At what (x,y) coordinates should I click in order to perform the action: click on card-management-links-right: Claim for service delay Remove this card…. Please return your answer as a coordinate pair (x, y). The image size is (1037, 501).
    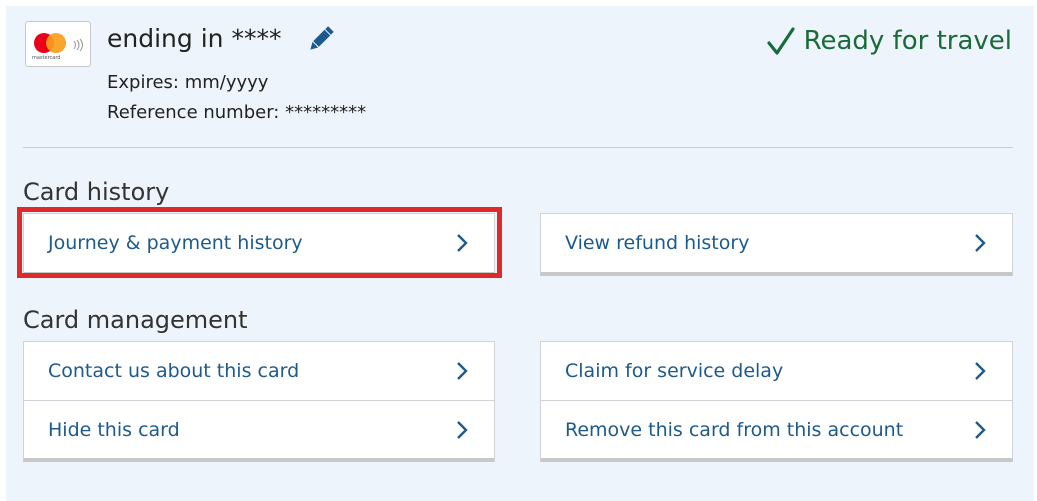
    Looking at the image, I should click on (776, 401).